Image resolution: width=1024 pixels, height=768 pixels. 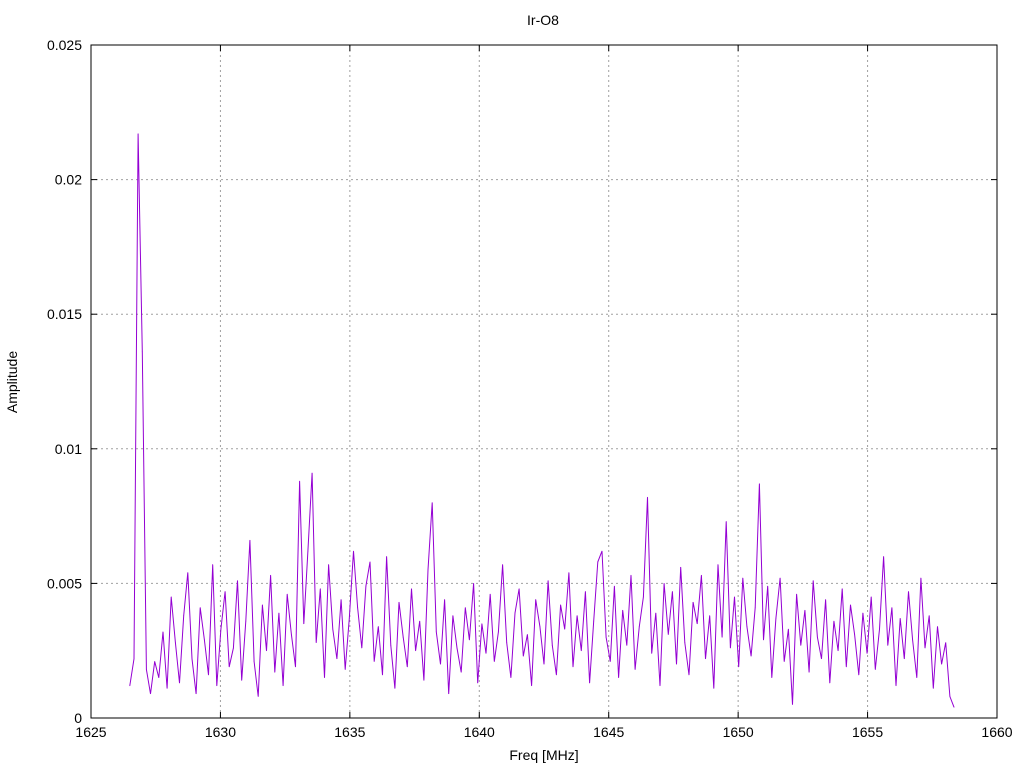 What do you see at coordinates (608, 732) in the screenshot?
I see `x-tick-label: 1645` at bounding box center [608, 732].